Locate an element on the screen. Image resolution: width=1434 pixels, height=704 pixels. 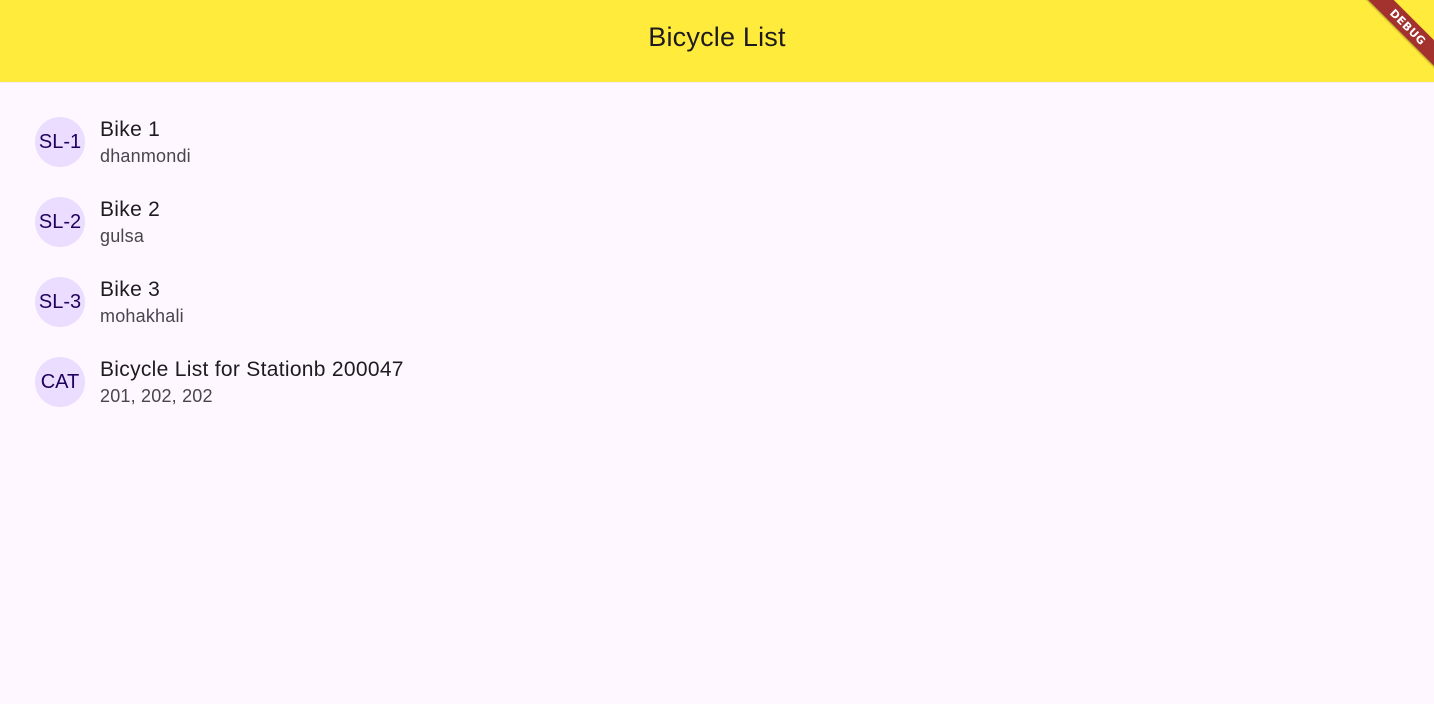
list-item: SL-1 Bike 1 dhanmondi is located at coordinates (717, 142).